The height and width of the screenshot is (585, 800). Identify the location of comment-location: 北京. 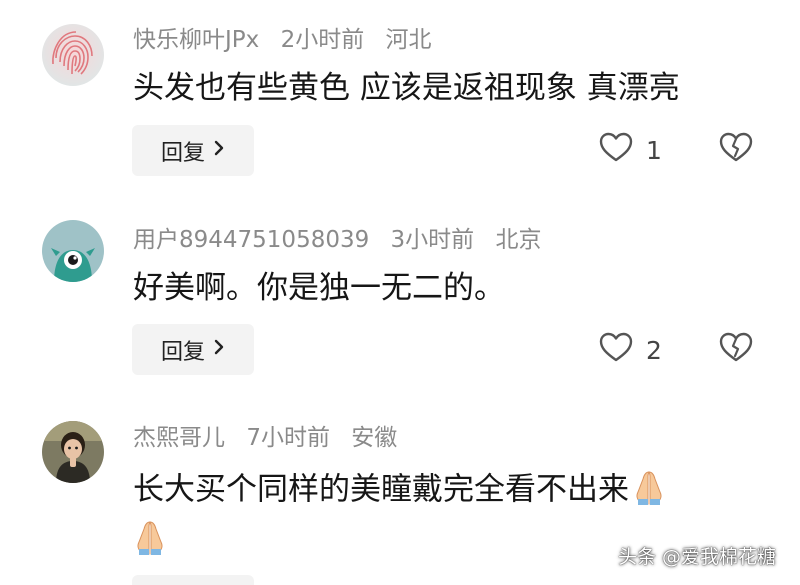
(518, 240).